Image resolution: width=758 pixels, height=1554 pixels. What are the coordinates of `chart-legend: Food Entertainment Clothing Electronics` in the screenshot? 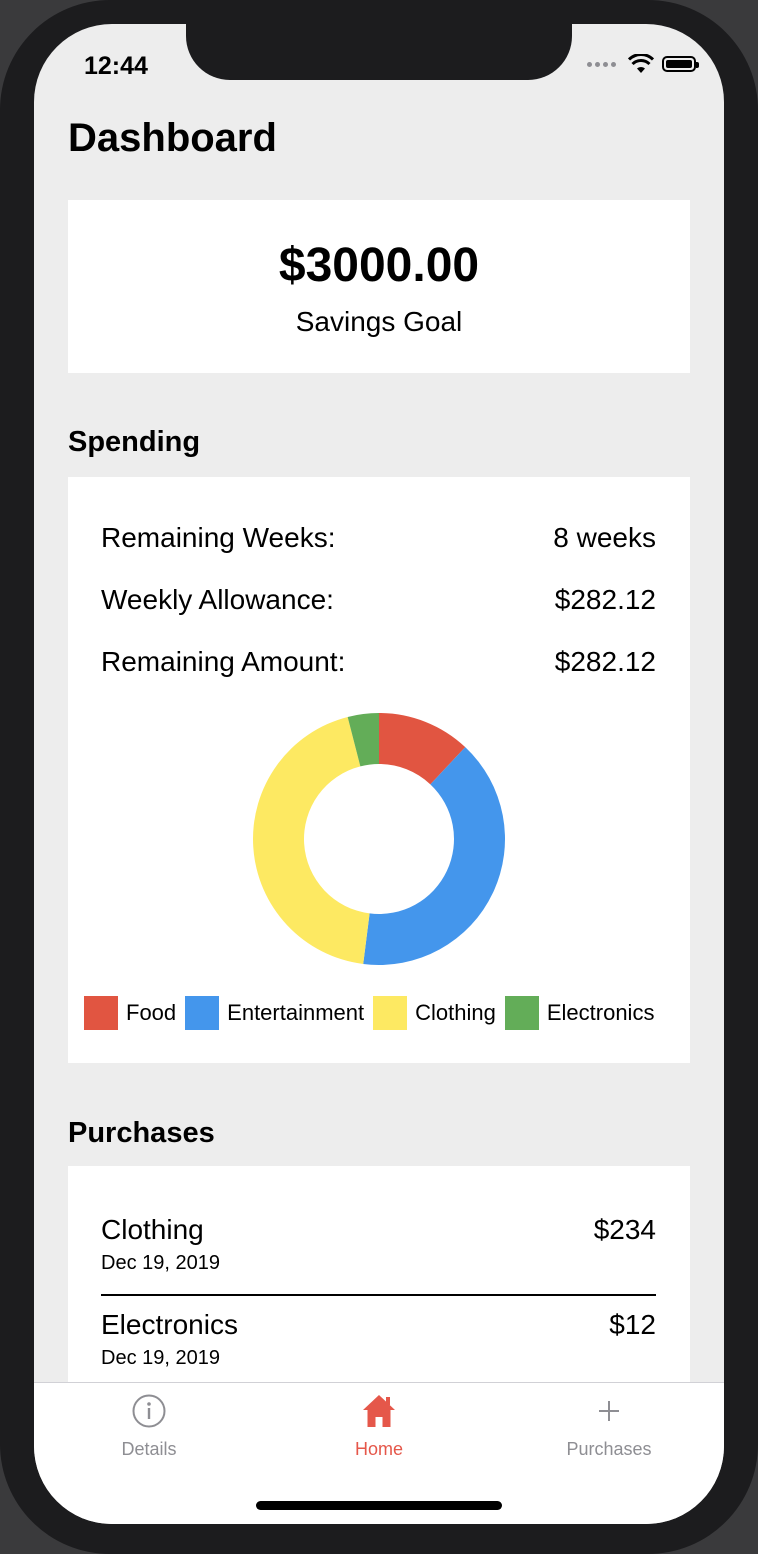 It's located at (373, 1013).